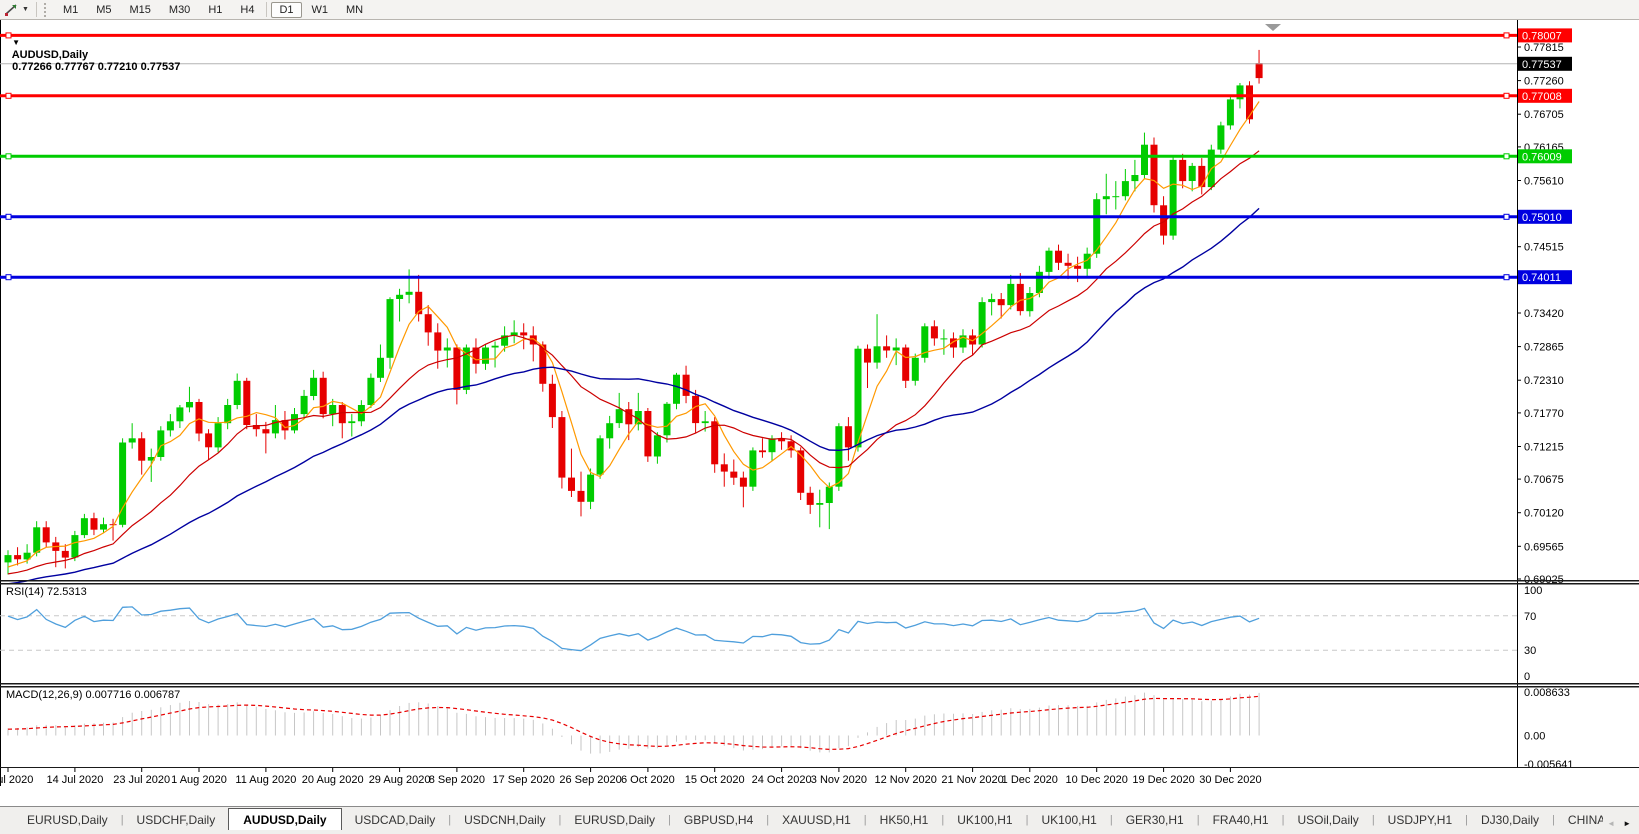 This screenshot has width=1639, height=834. What do you see at coordinates (265, 780) in the screenshot?
I see `time-axis-label: 11 Aug 2020` at bounding box center [265, 780].